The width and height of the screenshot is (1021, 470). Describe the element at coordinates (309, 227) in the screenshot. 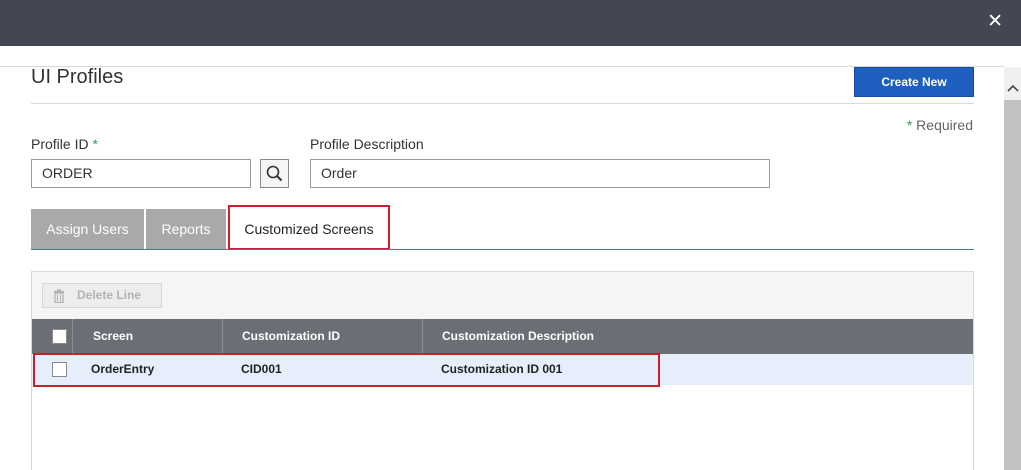

I see `tab-customized-screens: Customized Screens` at that location.